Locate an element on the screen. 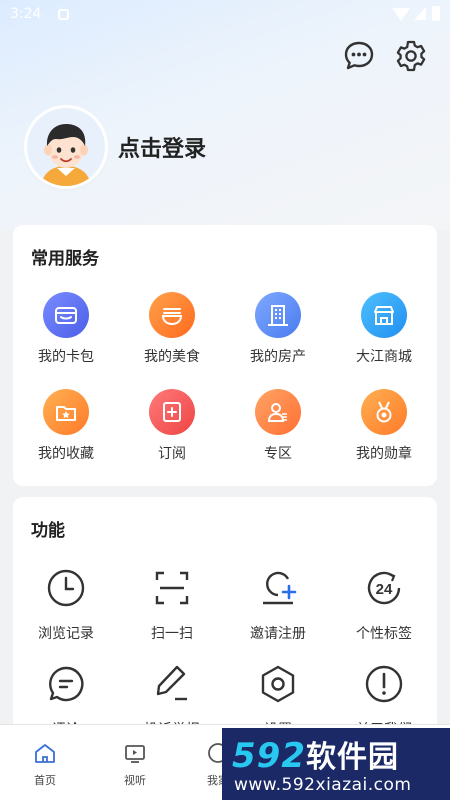  function-label: 扫一扫 is located at coordinates (172, 634).